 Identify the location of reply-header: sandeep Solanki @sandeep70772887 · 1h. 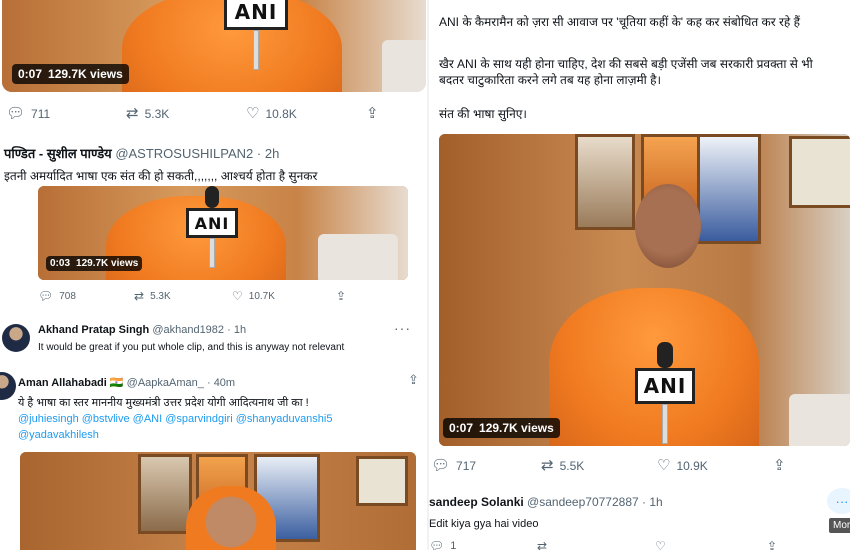
(546, 502).